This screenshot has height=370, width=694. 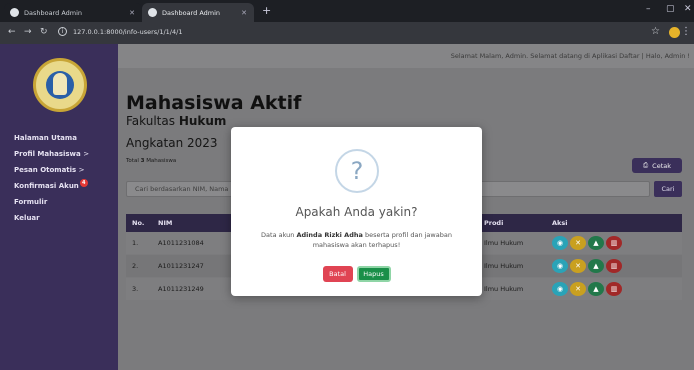 I want to click on sidebar-item-konfirmasi-akun: Konfirmasi Akun 4, so click(x=51, y=186).